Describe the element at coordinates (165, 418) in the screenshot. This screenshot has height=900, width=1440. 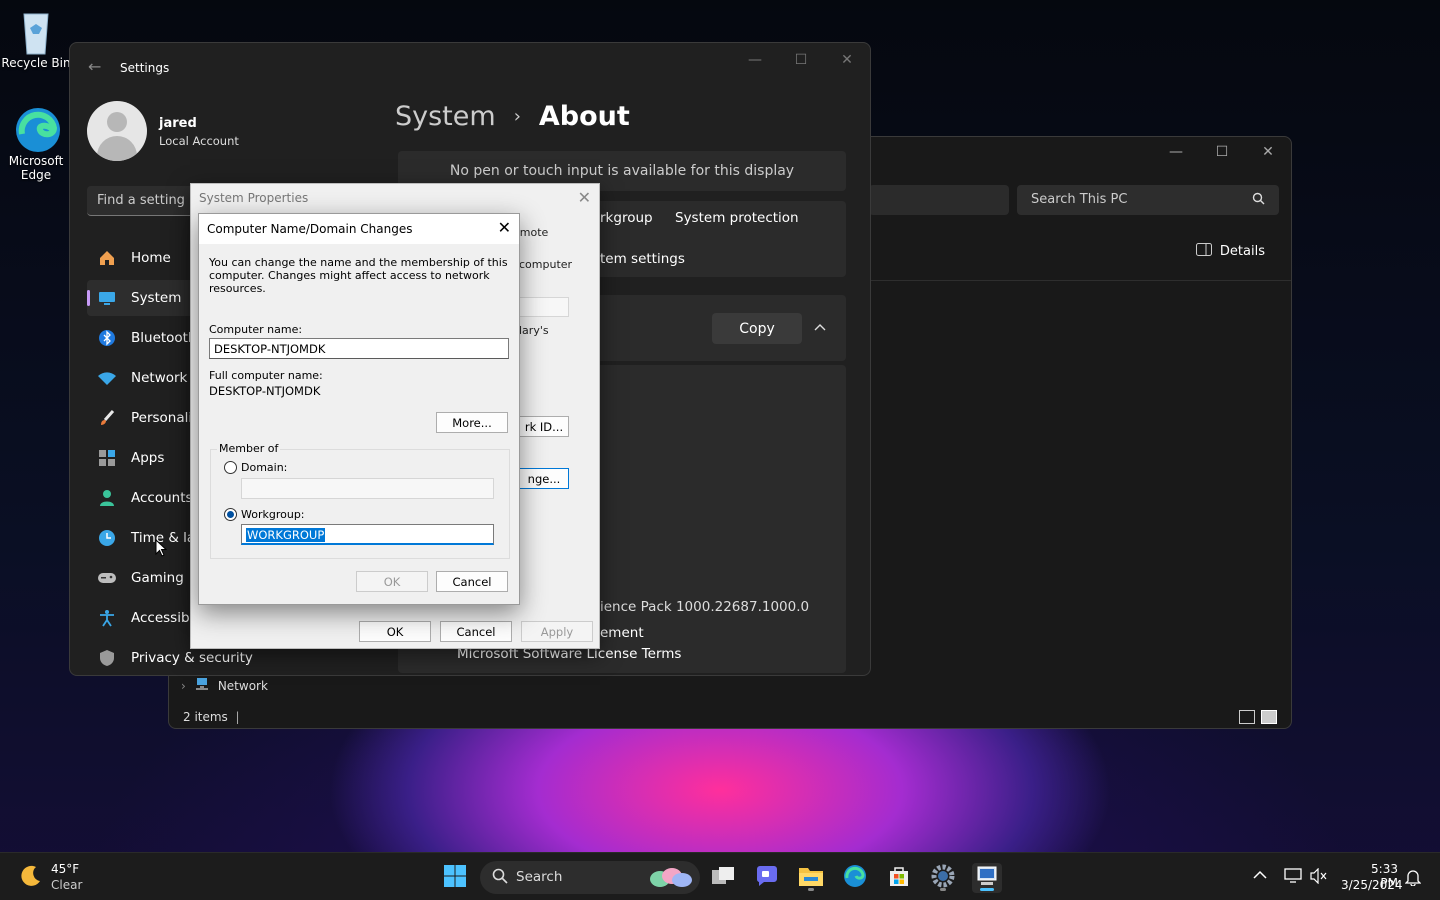
I see `nav-label: Personaliz` at that location.